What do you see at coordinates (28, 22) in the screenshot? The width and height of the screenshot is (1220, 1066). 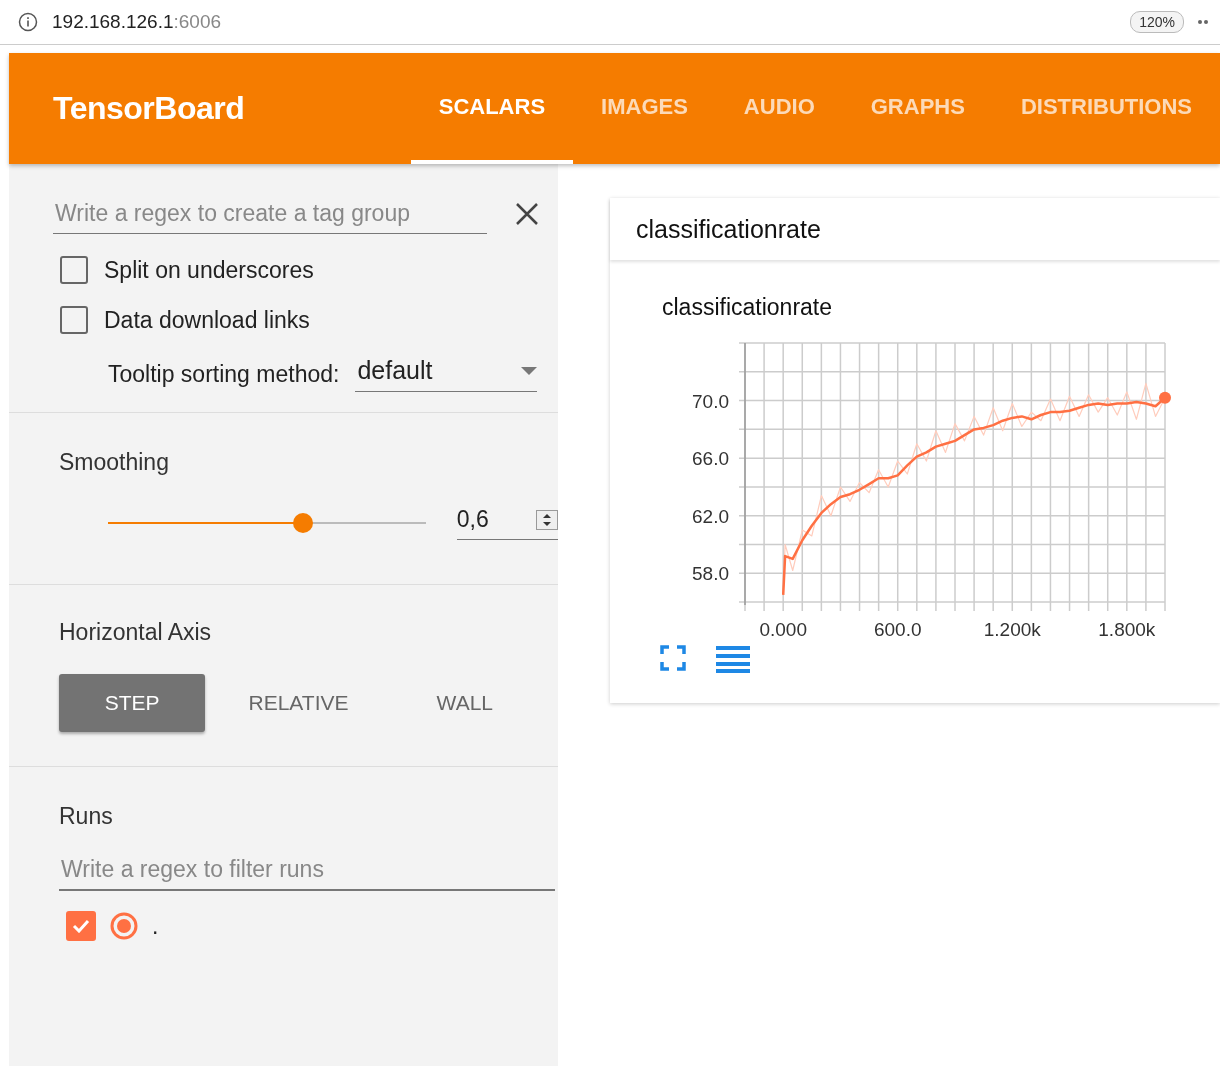 I see `info-icon` at bounding box center [28, 22].